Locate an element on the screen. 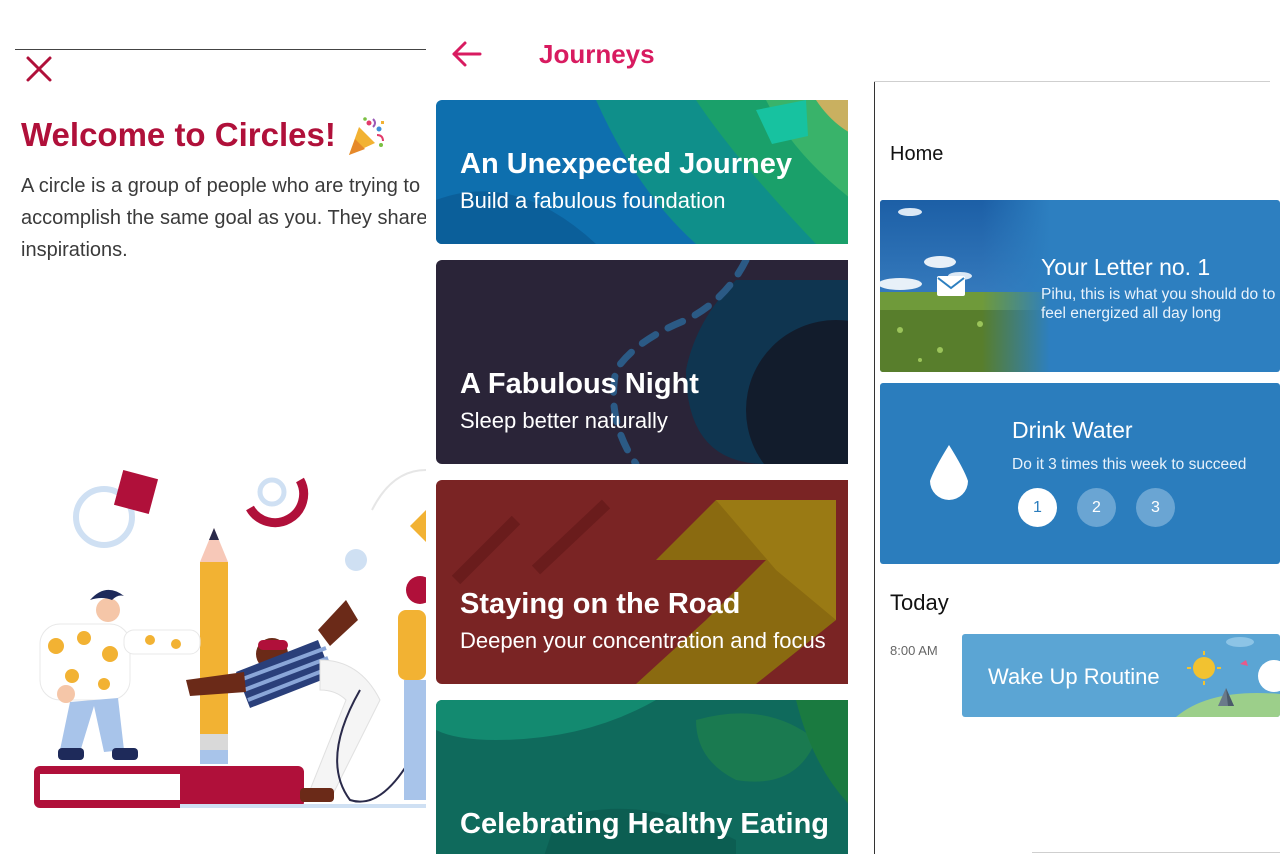 This screenshot has height=854, width=1280. journey-subtitle: Sleep better naturally is located at coordinates (564, 420).